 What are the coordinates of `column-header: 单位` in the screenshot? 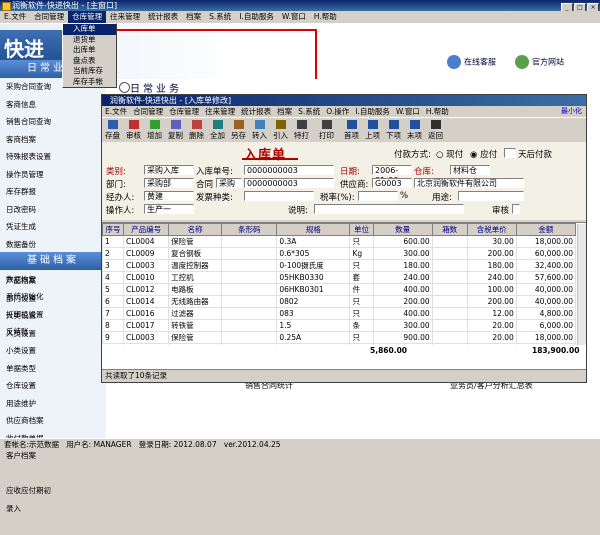 It's located at (361, 229).